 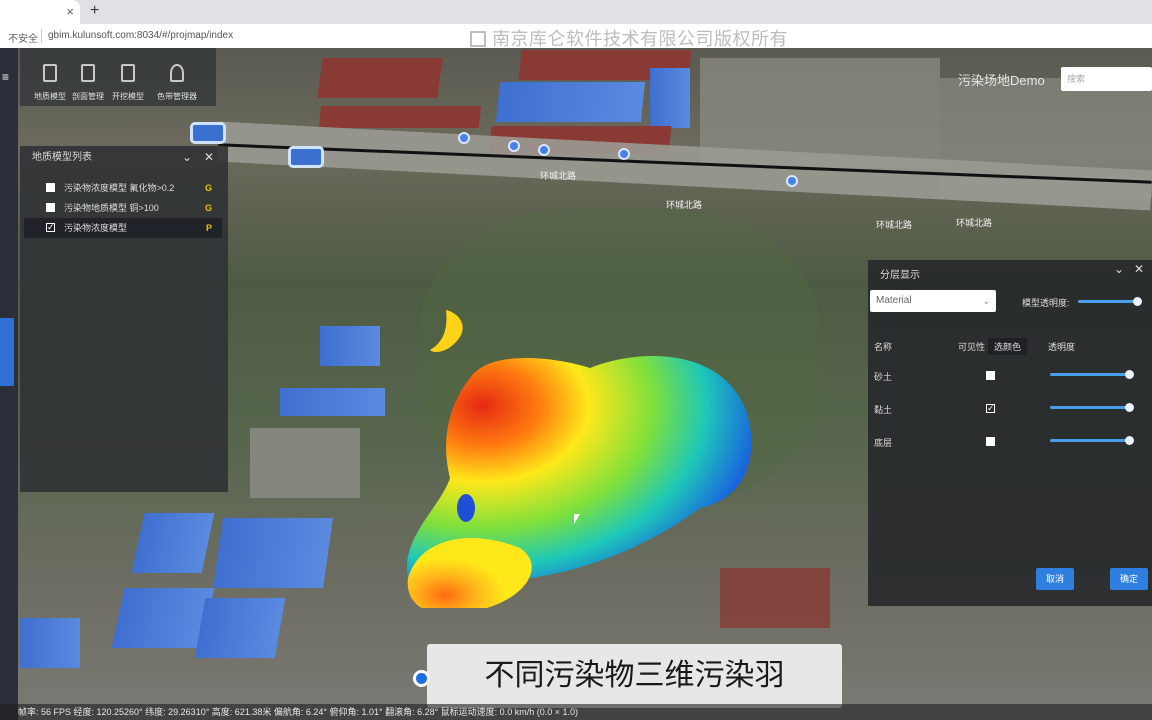 I want to click on new-tab-button: +, so click(x=94, y=11).